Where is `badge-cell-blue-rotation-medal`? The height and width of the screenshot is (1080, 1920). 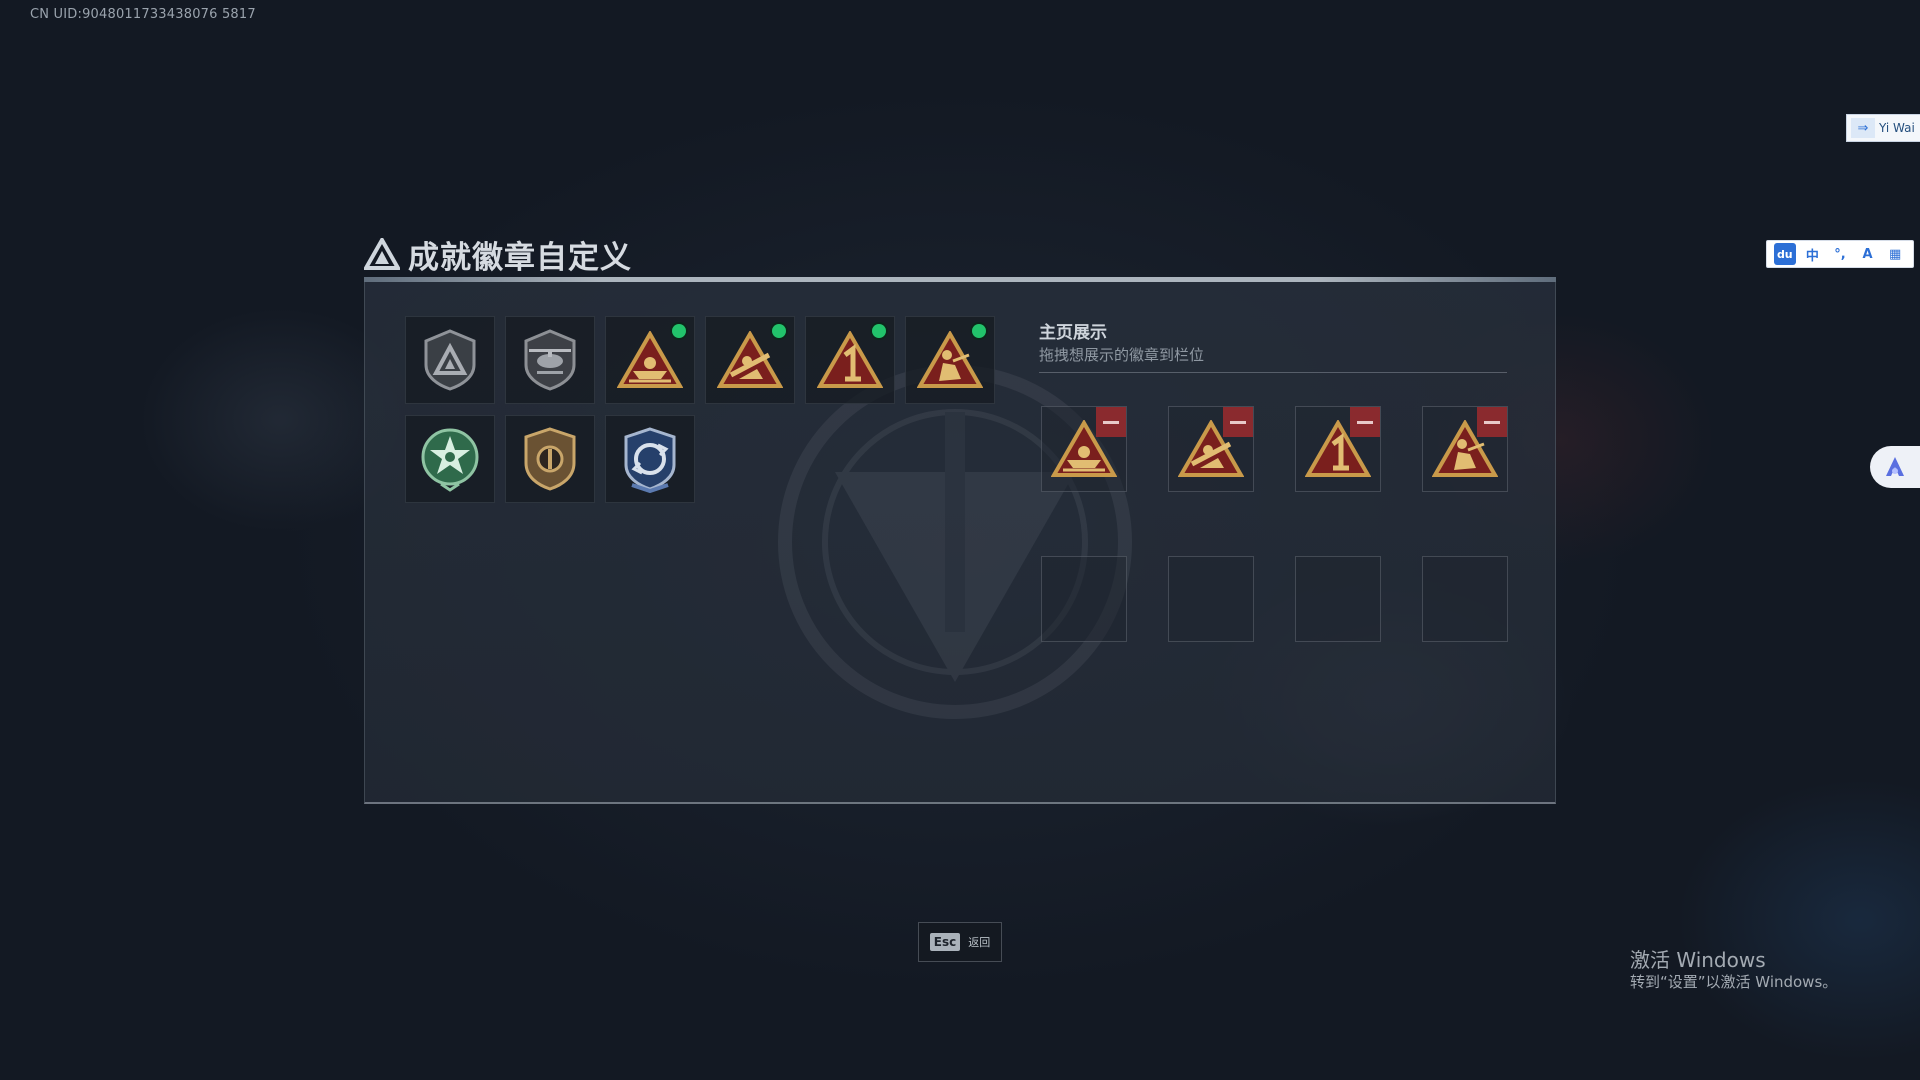 badge-cell-blue-rotation-medal is located at coordinates (650, 459).